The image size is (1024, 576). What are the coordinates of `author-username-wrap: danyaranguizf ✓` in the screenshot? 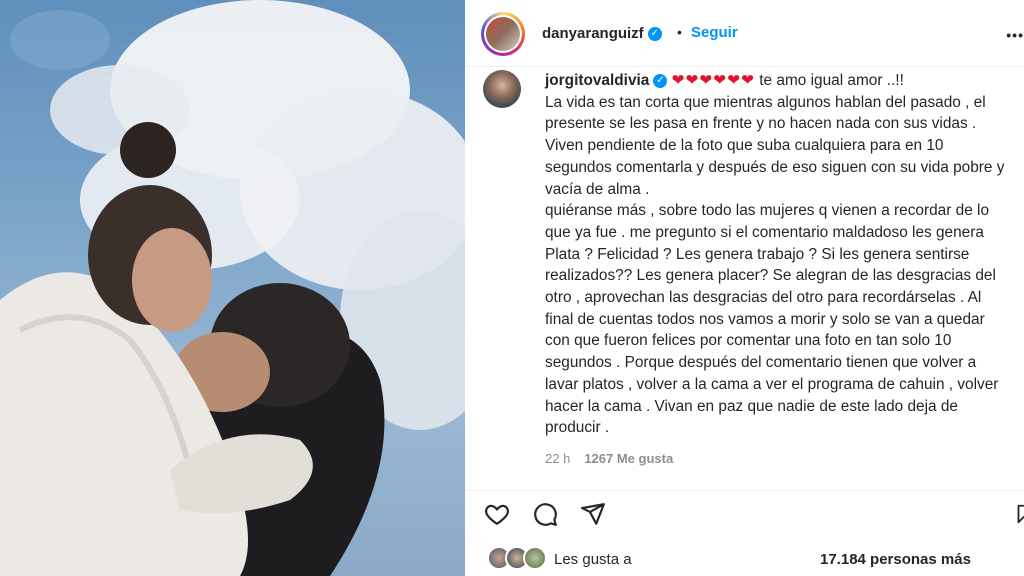 It's located at (602, 33).